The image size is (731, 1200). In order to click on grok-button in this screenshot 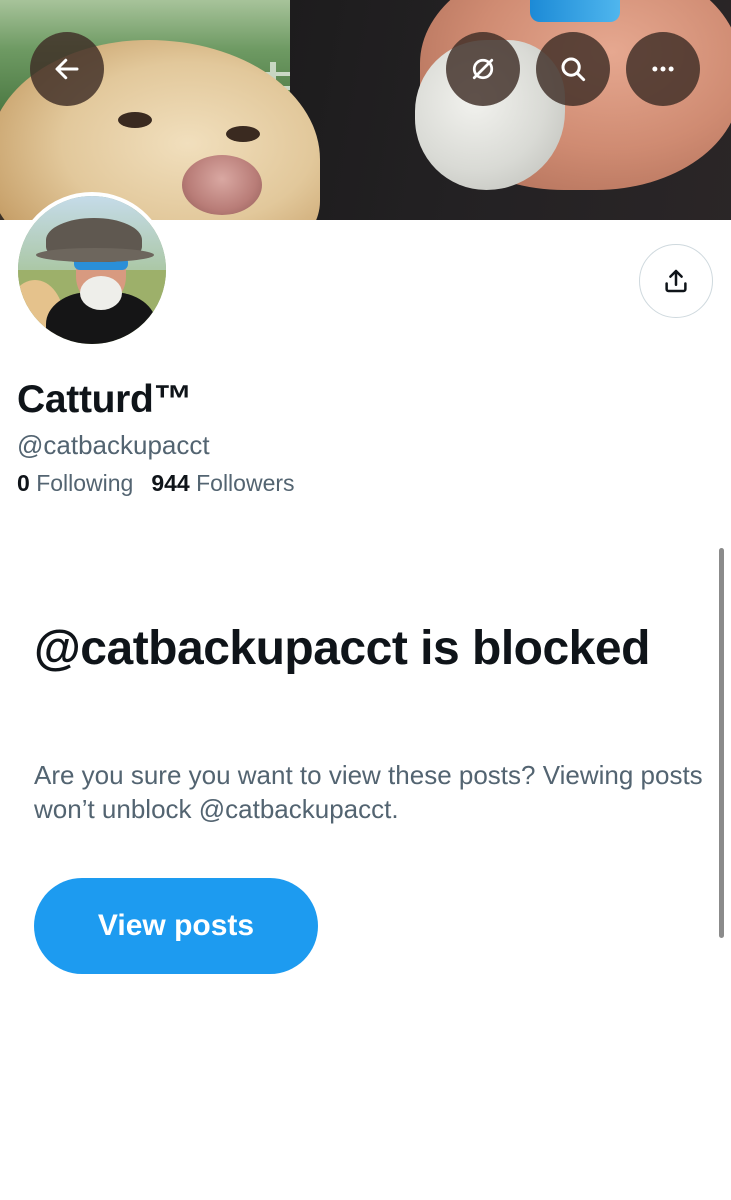, I will do `click(483, 69)`.